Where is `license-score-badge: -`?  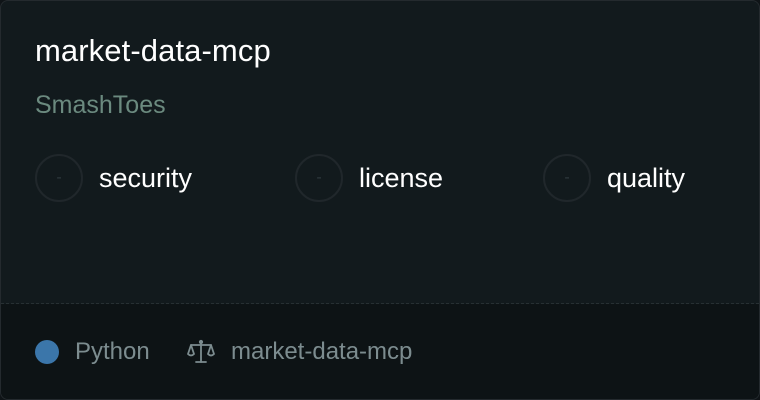 license-score-badge: - is located at coordinates (319, 178).